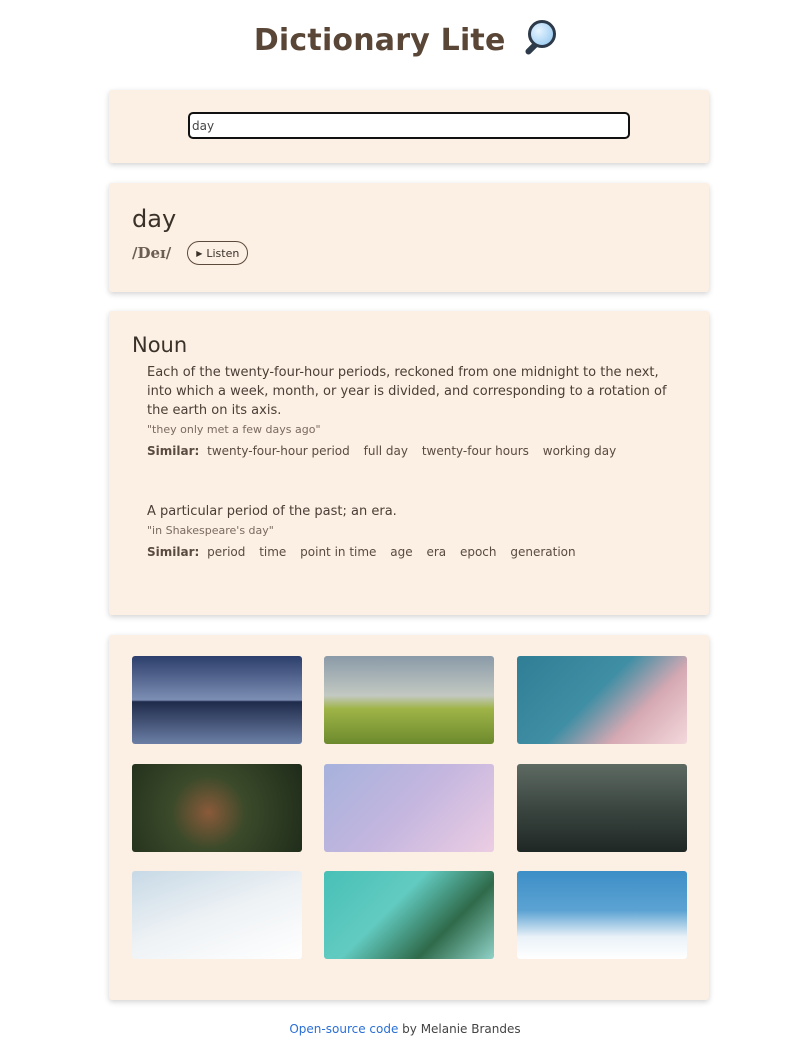  I want to click on pink-sky-image, so click(409, 808).